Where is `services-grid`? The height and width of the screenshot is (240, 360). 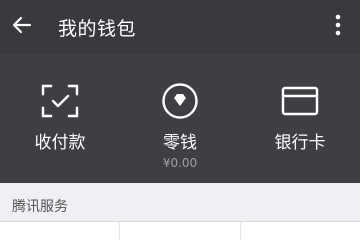 services-grid is located at coordinates (180, 231).